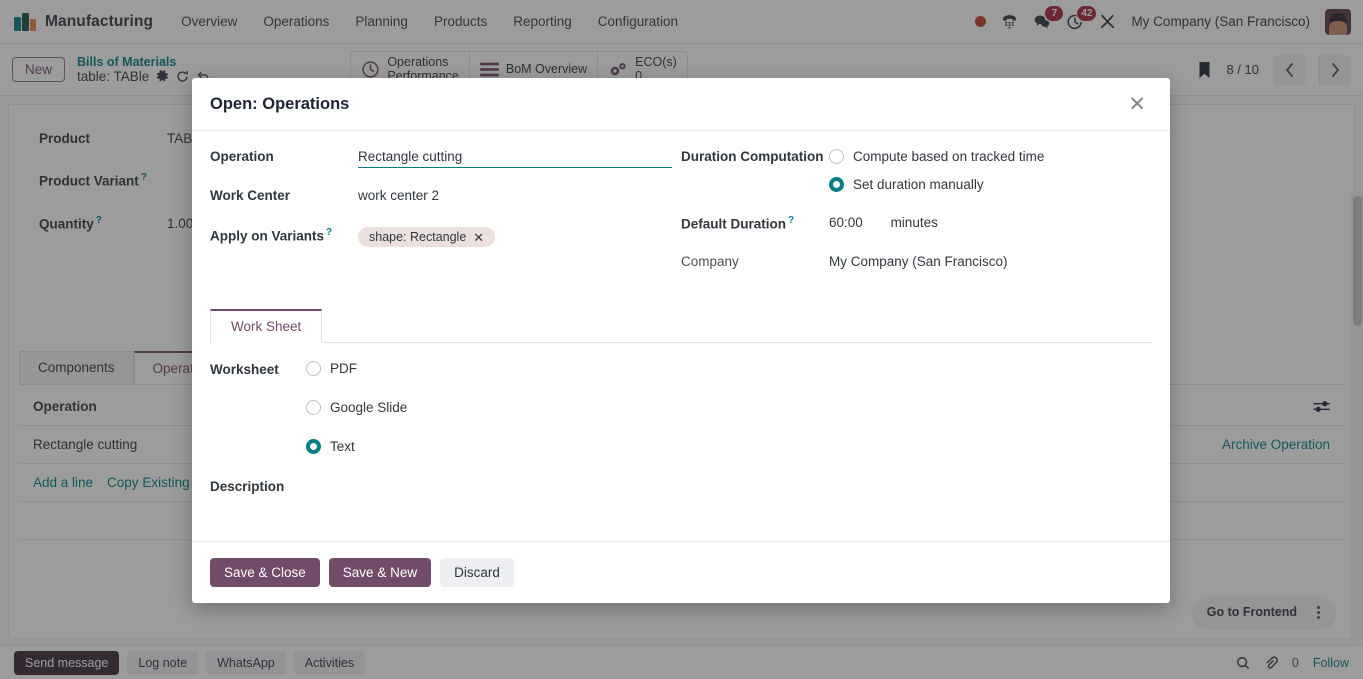 This screenshot has height=679, width=1363. I want to click on dialog-header: Open: Operations ✕, so click(681, 104).